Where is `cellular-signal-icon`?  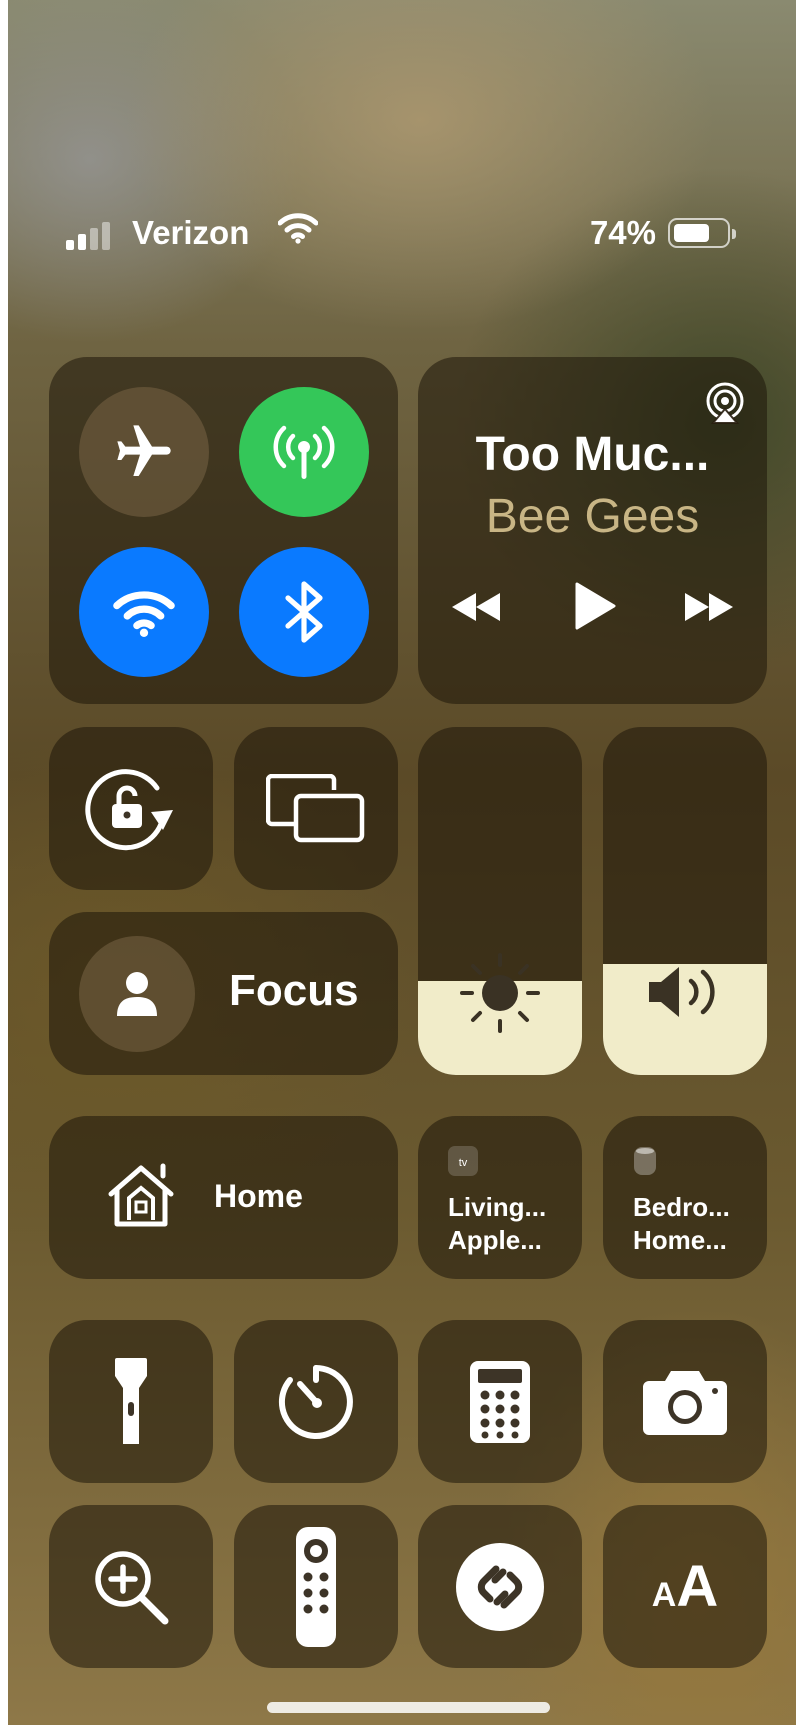 cellular-signal-icon is located at coordinates (90, 234).